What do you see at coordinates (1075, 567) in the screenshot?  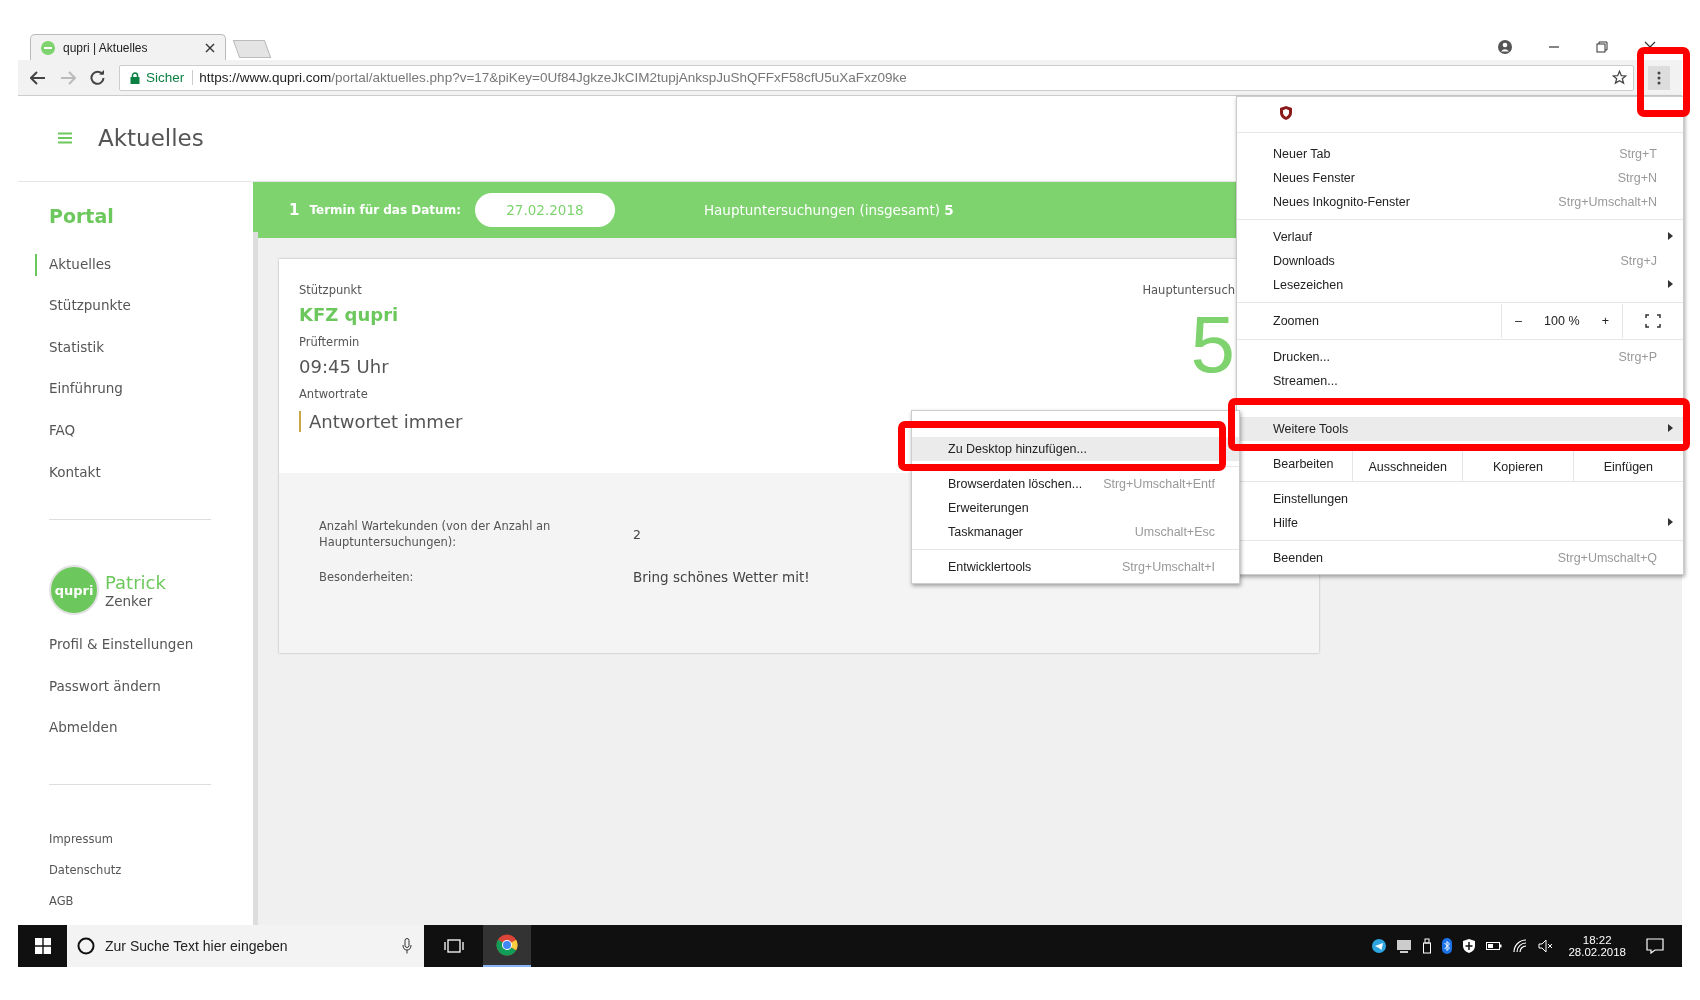 I see `menu-item: Entwicklertools Strg+Umschalt+I` at bounding box center [1075, 567].